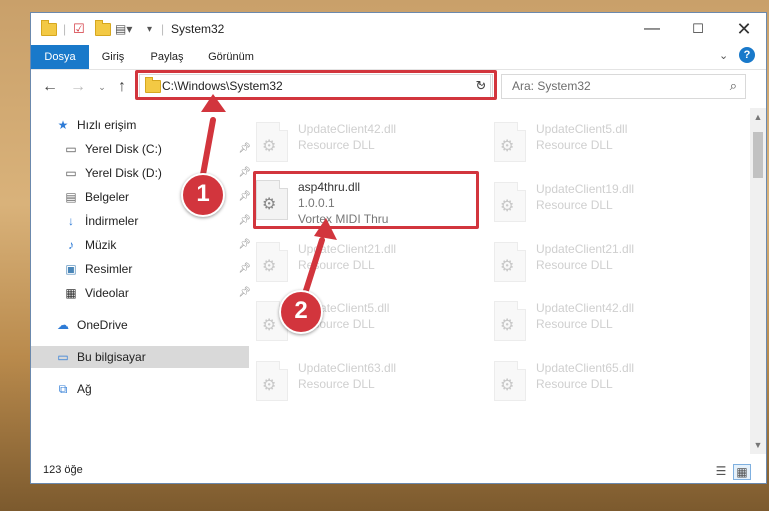 The image size is (769, 511). I want to click on list-item: ⚙ UpdateClient65.dll Resource DLL, so click(584, 383).